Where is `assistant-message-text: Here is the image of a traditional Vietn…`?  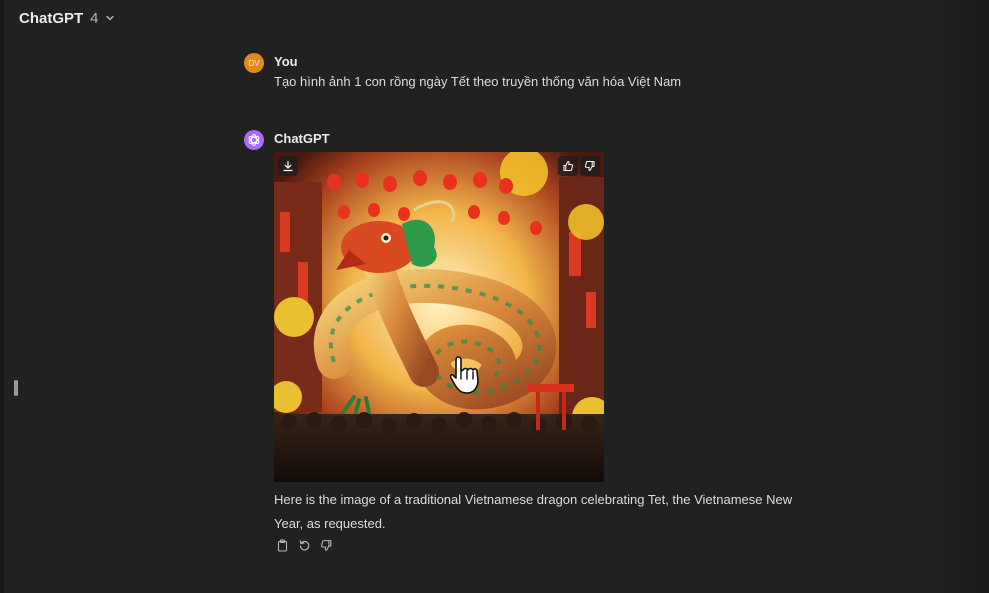 assistant-message-text: Here is the image of a traditional Vietn… is located at coordinates (533, 511).